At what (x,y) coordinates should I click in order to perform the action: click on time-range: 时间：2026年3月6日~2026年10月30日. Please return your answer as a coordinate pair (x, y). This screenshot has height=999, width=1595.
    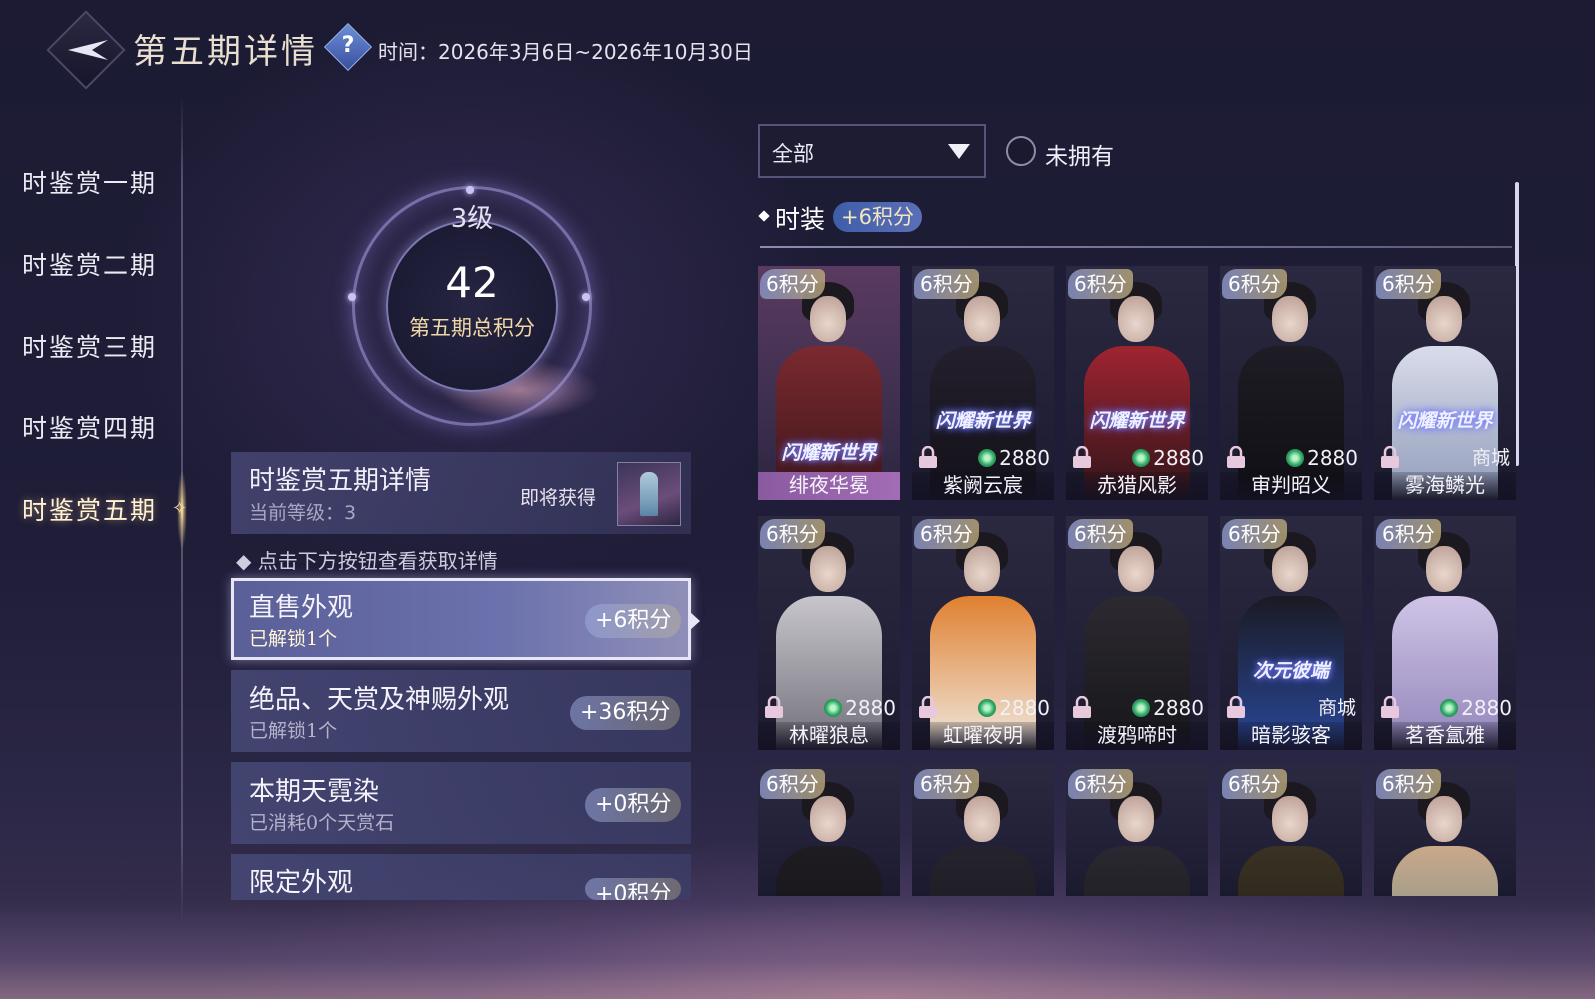
    Looking at the image, I should click on (565, 52).